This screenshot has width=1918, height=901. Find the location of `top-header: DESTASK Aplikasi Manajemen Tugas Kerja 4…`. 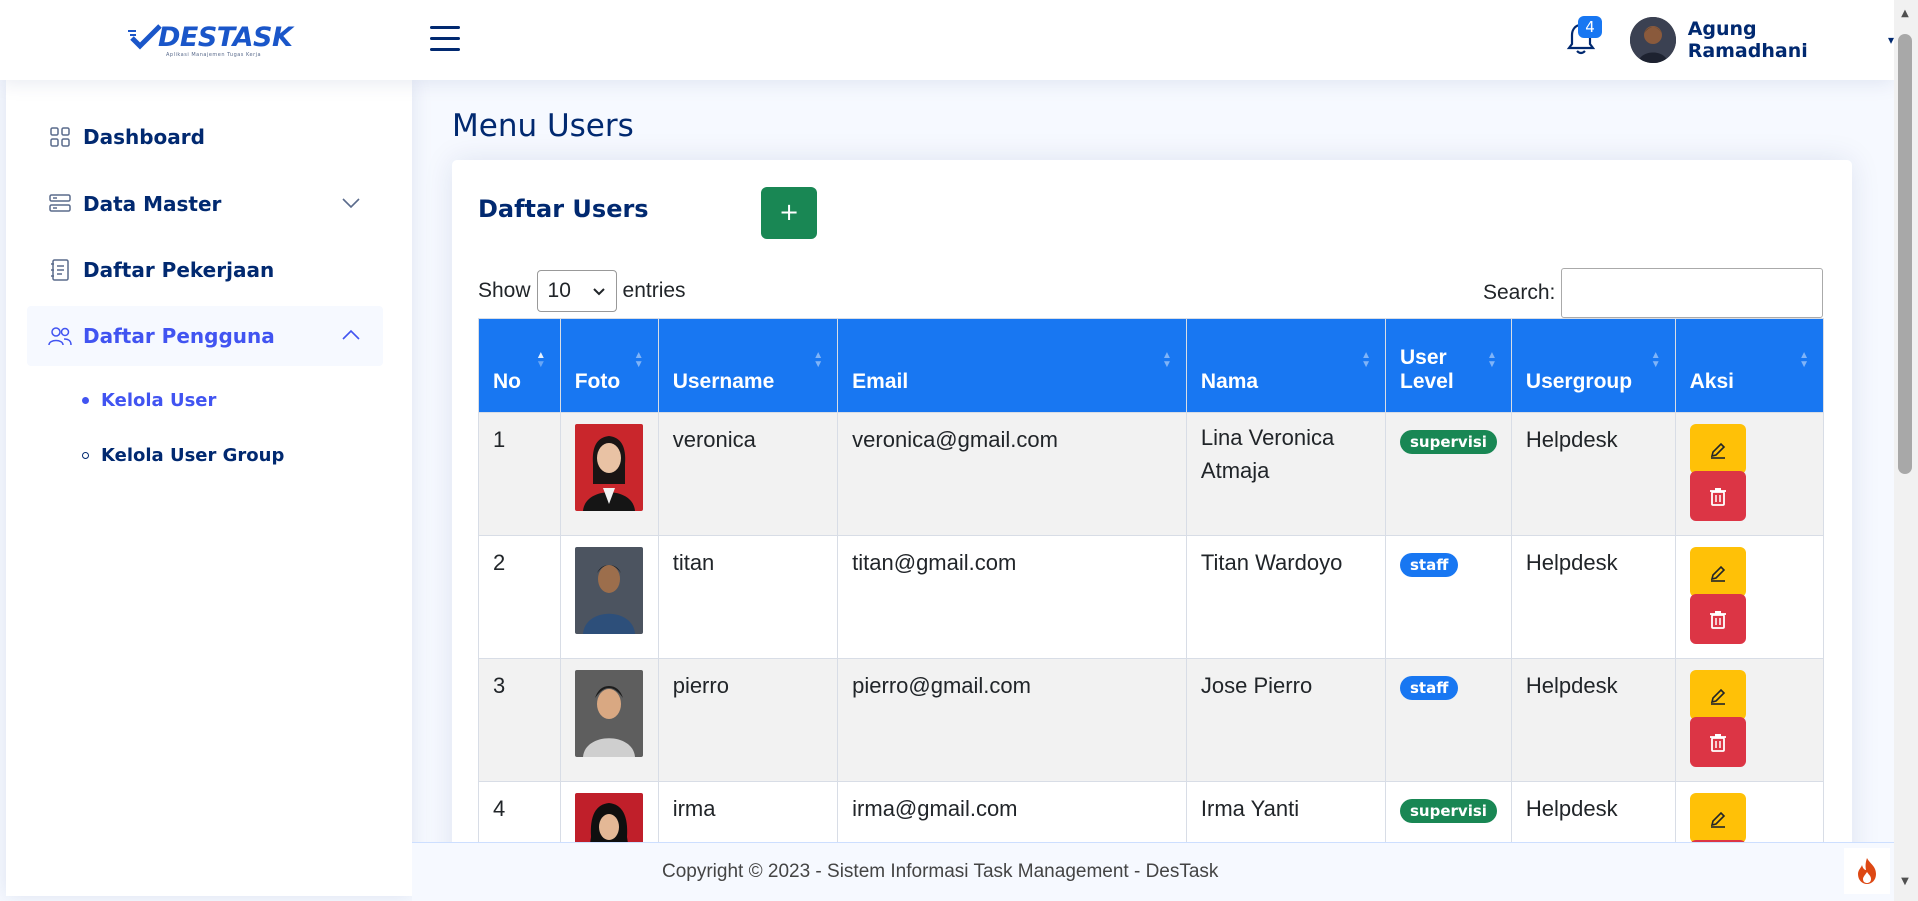

top-header: DESTASK Aplikasi Manajemen Tugas Kerja 4… is located at coordinates (947, 40).